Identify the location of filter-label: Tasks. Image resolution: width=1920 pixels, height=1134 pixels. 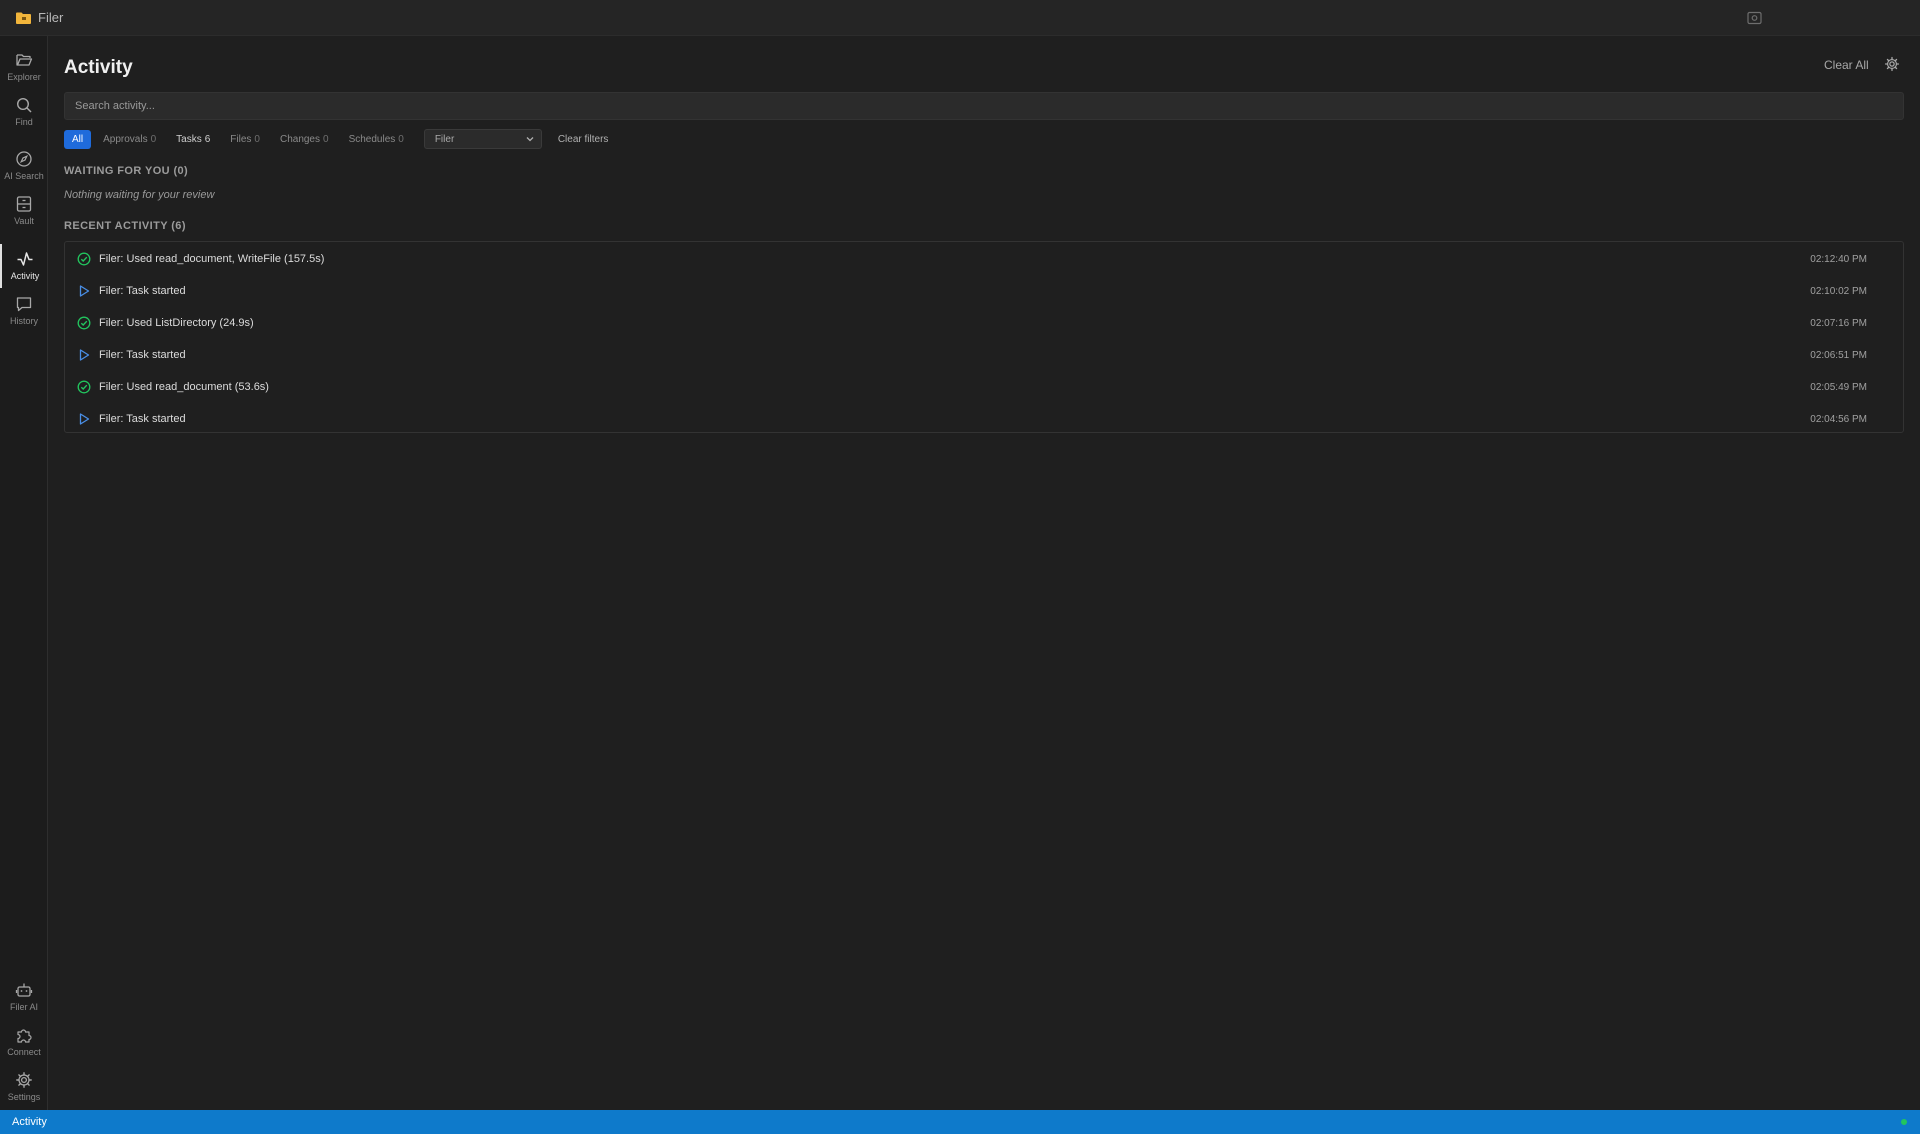
(189, 139).